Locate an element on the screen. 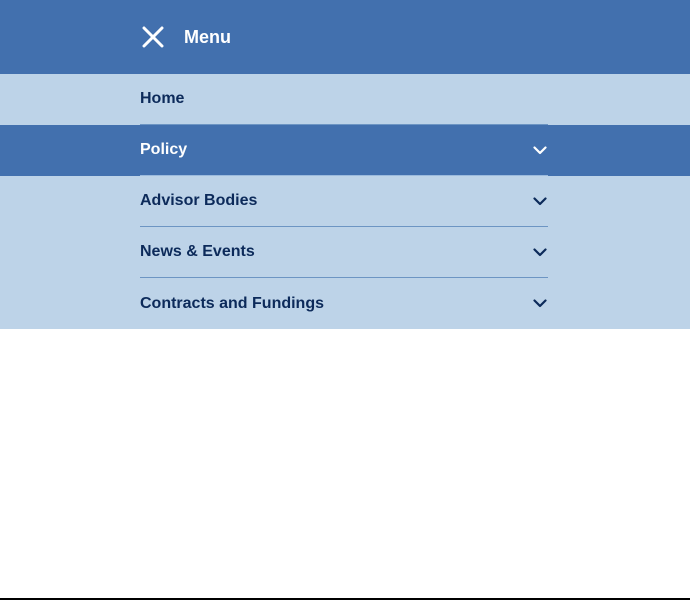  nav-item-label: Policy is located at coordinates (164, 149).